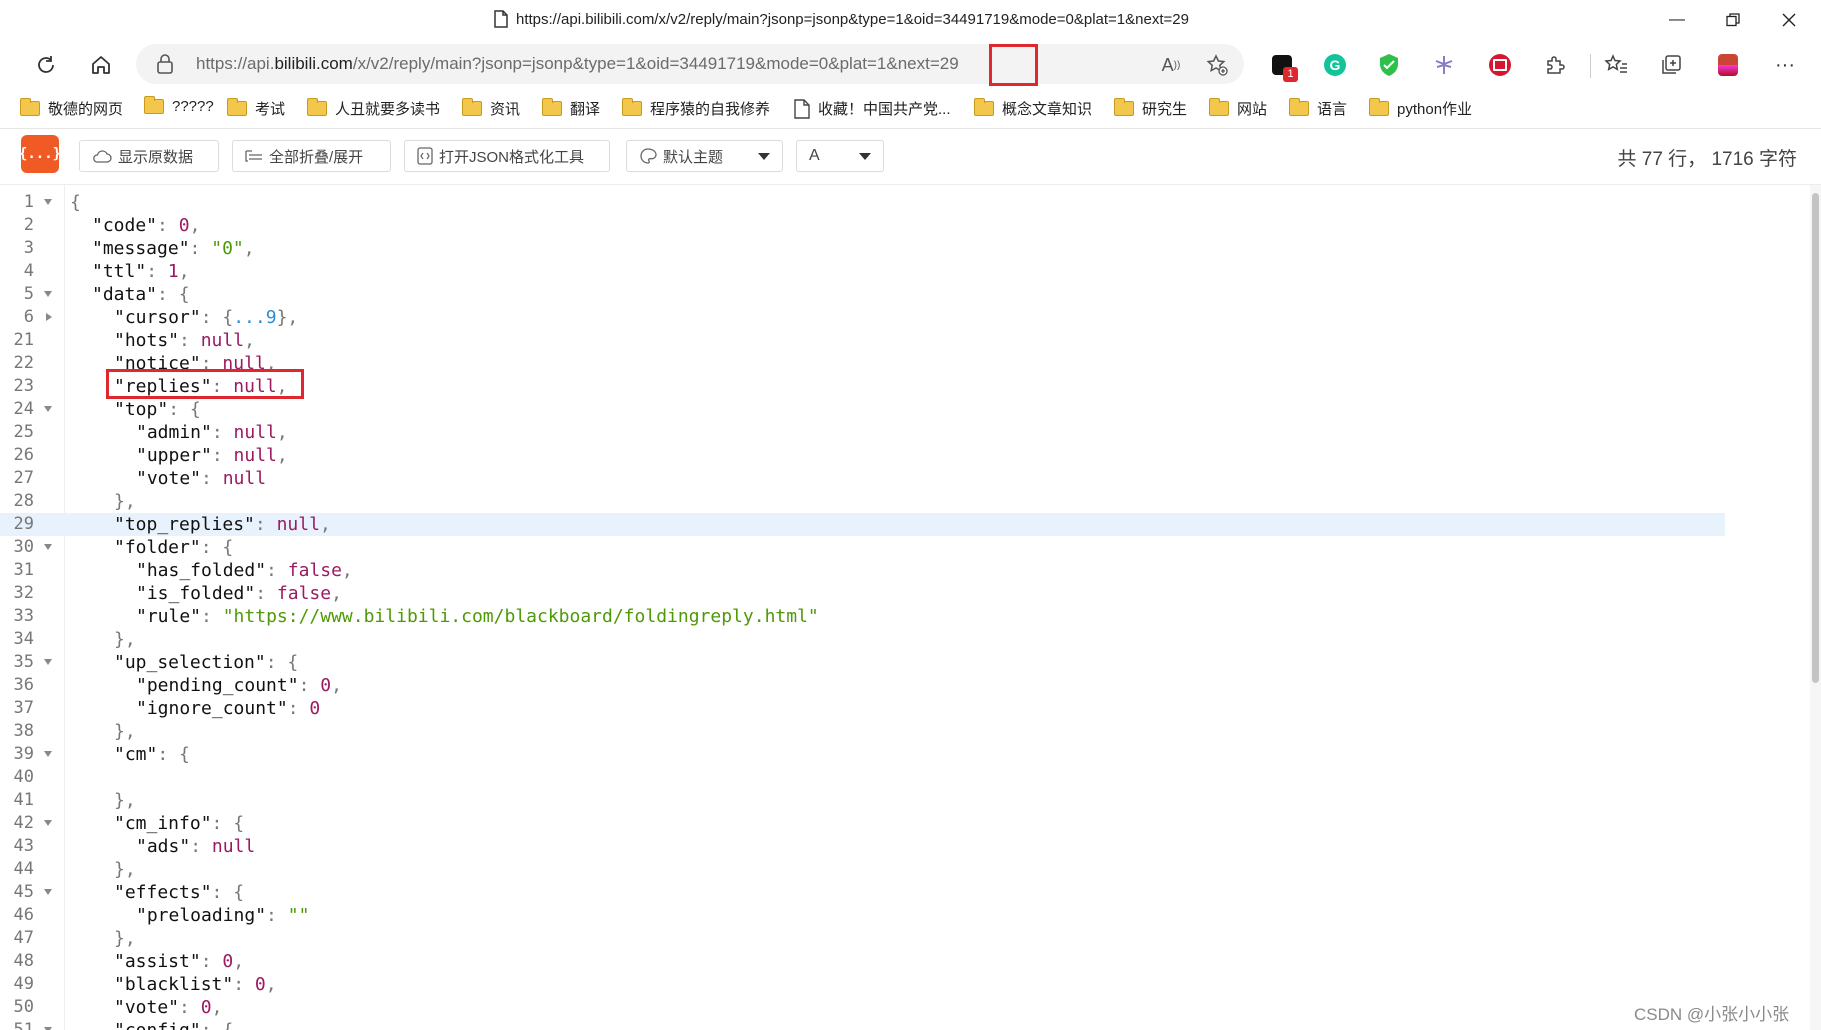  I want to click on minimize-icon: —, so click(1677, 20).